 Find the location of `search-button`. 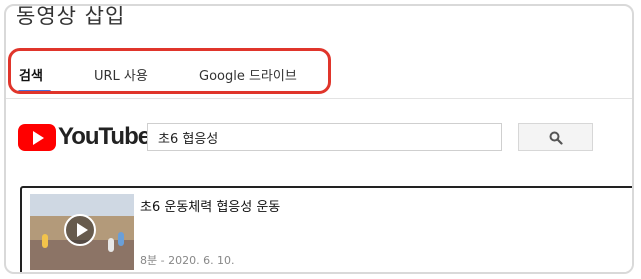

search-button is located at coordinates (555, 137).